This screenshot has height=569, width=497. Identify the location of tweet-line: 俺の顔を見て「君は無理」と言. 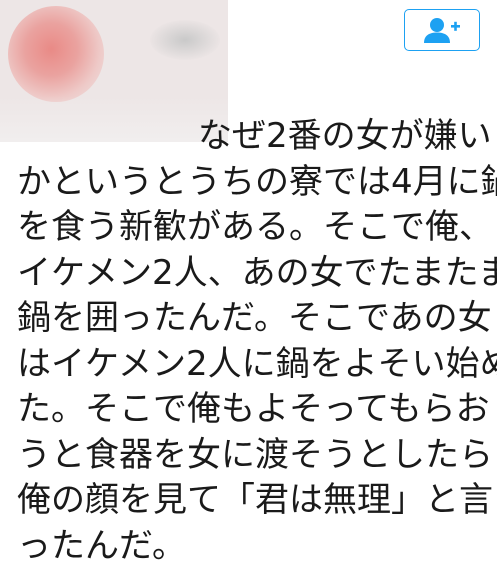
(254, 501).